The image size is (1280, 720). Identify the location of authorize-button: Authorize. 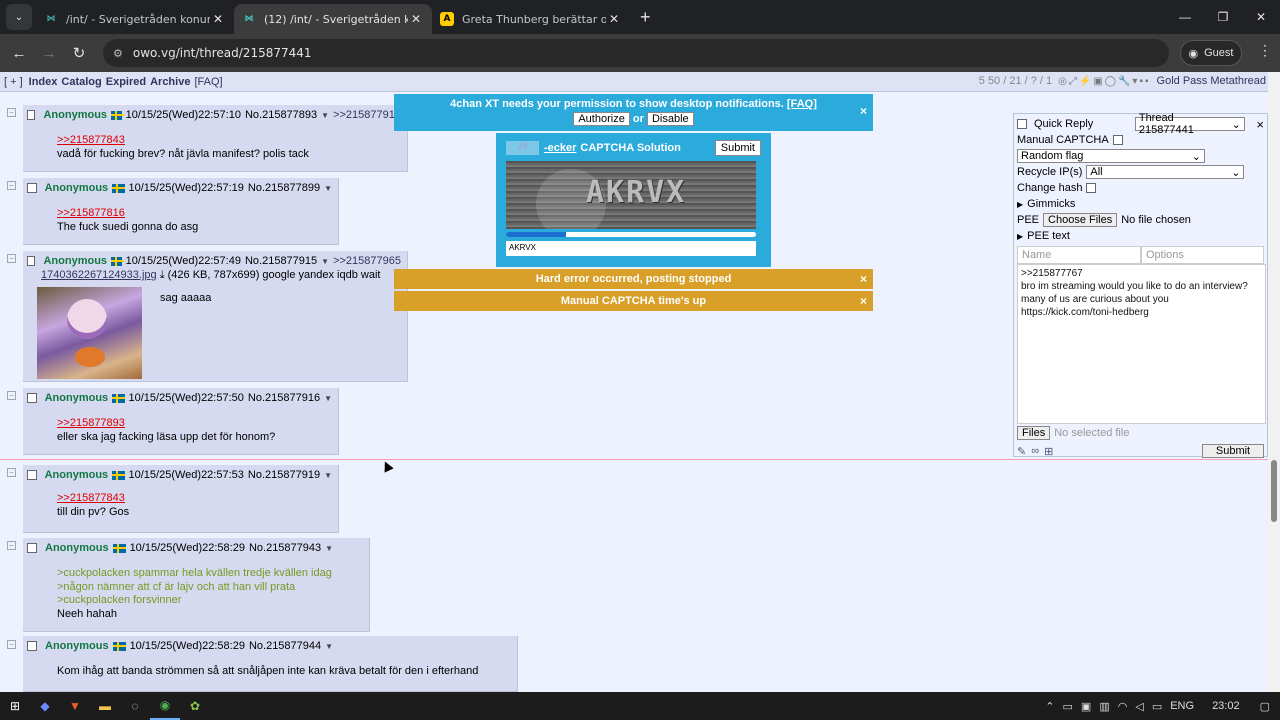
(601, 119).